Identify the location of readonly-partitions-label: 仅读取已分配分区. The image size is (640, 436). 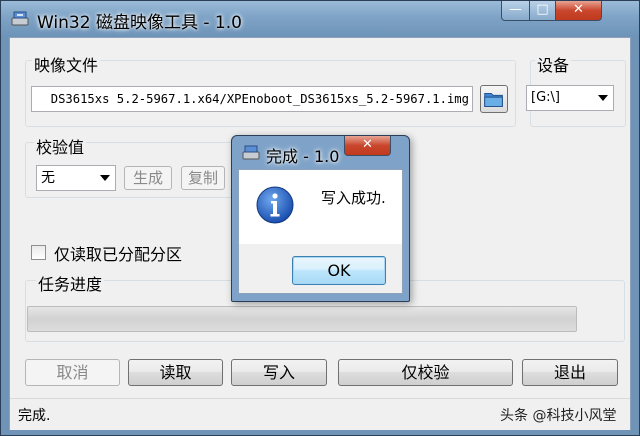
(118, 253).